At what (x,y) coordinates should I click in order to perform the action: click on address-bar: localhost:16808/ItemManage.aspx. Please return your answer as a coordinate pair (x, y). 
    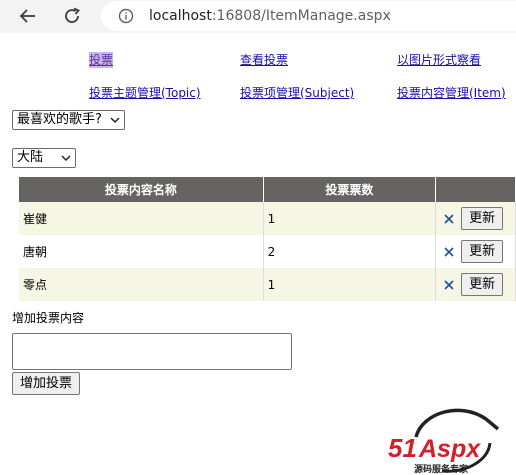
    Looking at the image, I should click on (308, 16).